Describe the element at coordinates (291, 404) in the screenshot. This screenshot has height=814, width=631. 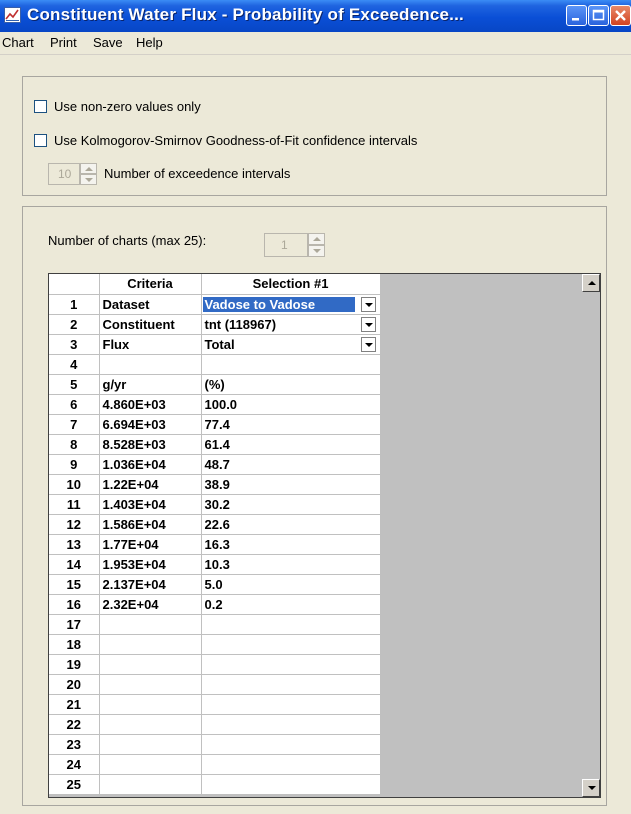
I see `selection-cell: 100.0` at that location.